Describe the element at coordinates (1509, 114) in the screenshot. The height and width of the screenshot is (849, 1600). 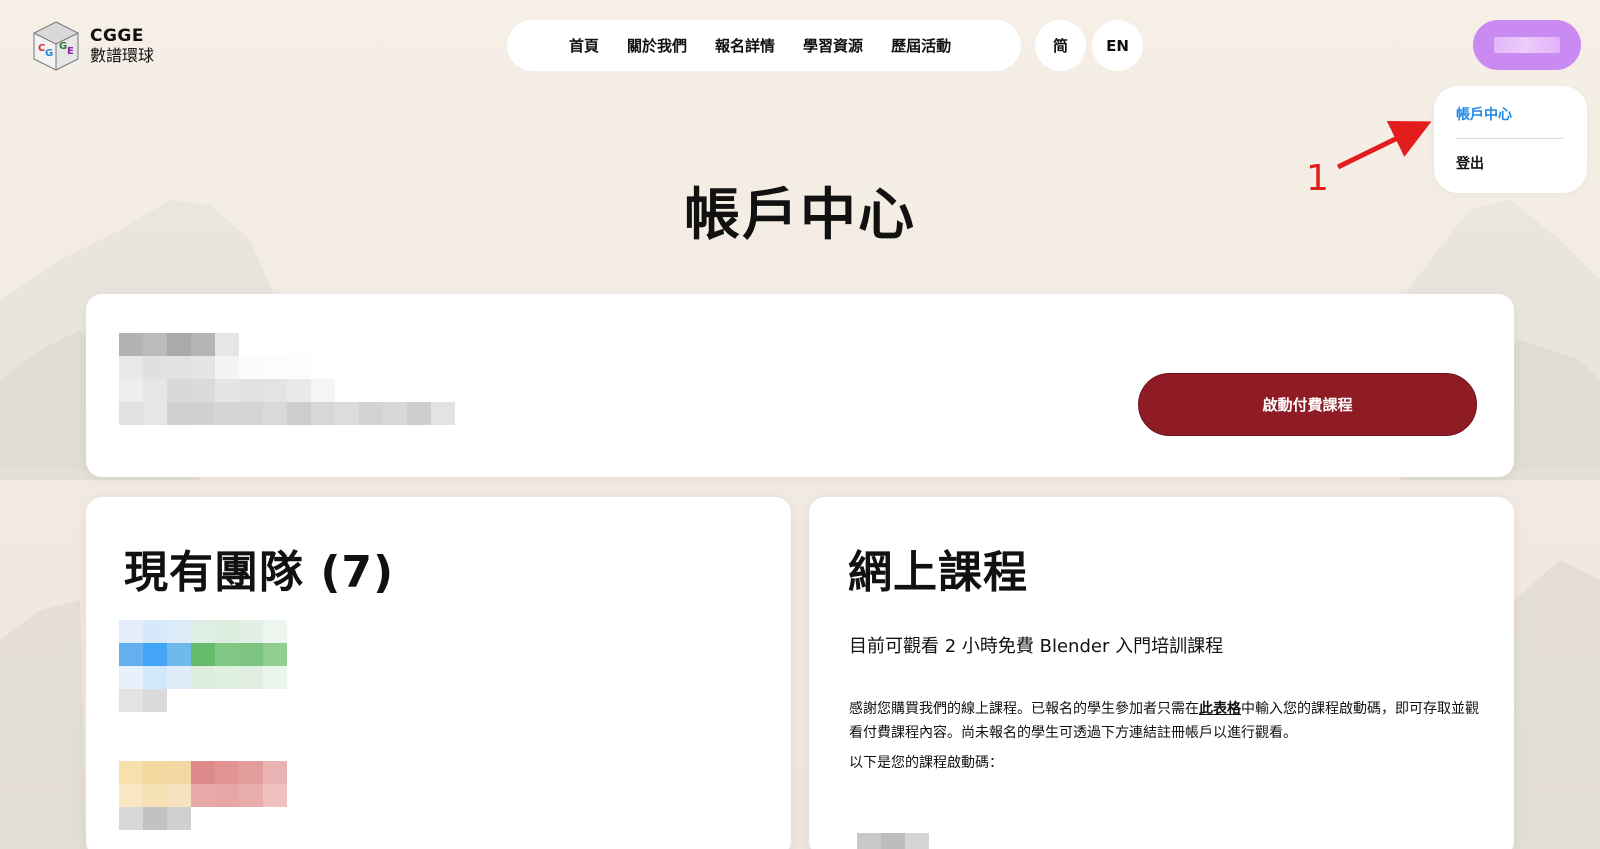
I see `menu-item-account-center: 帳戶中心` at that location.